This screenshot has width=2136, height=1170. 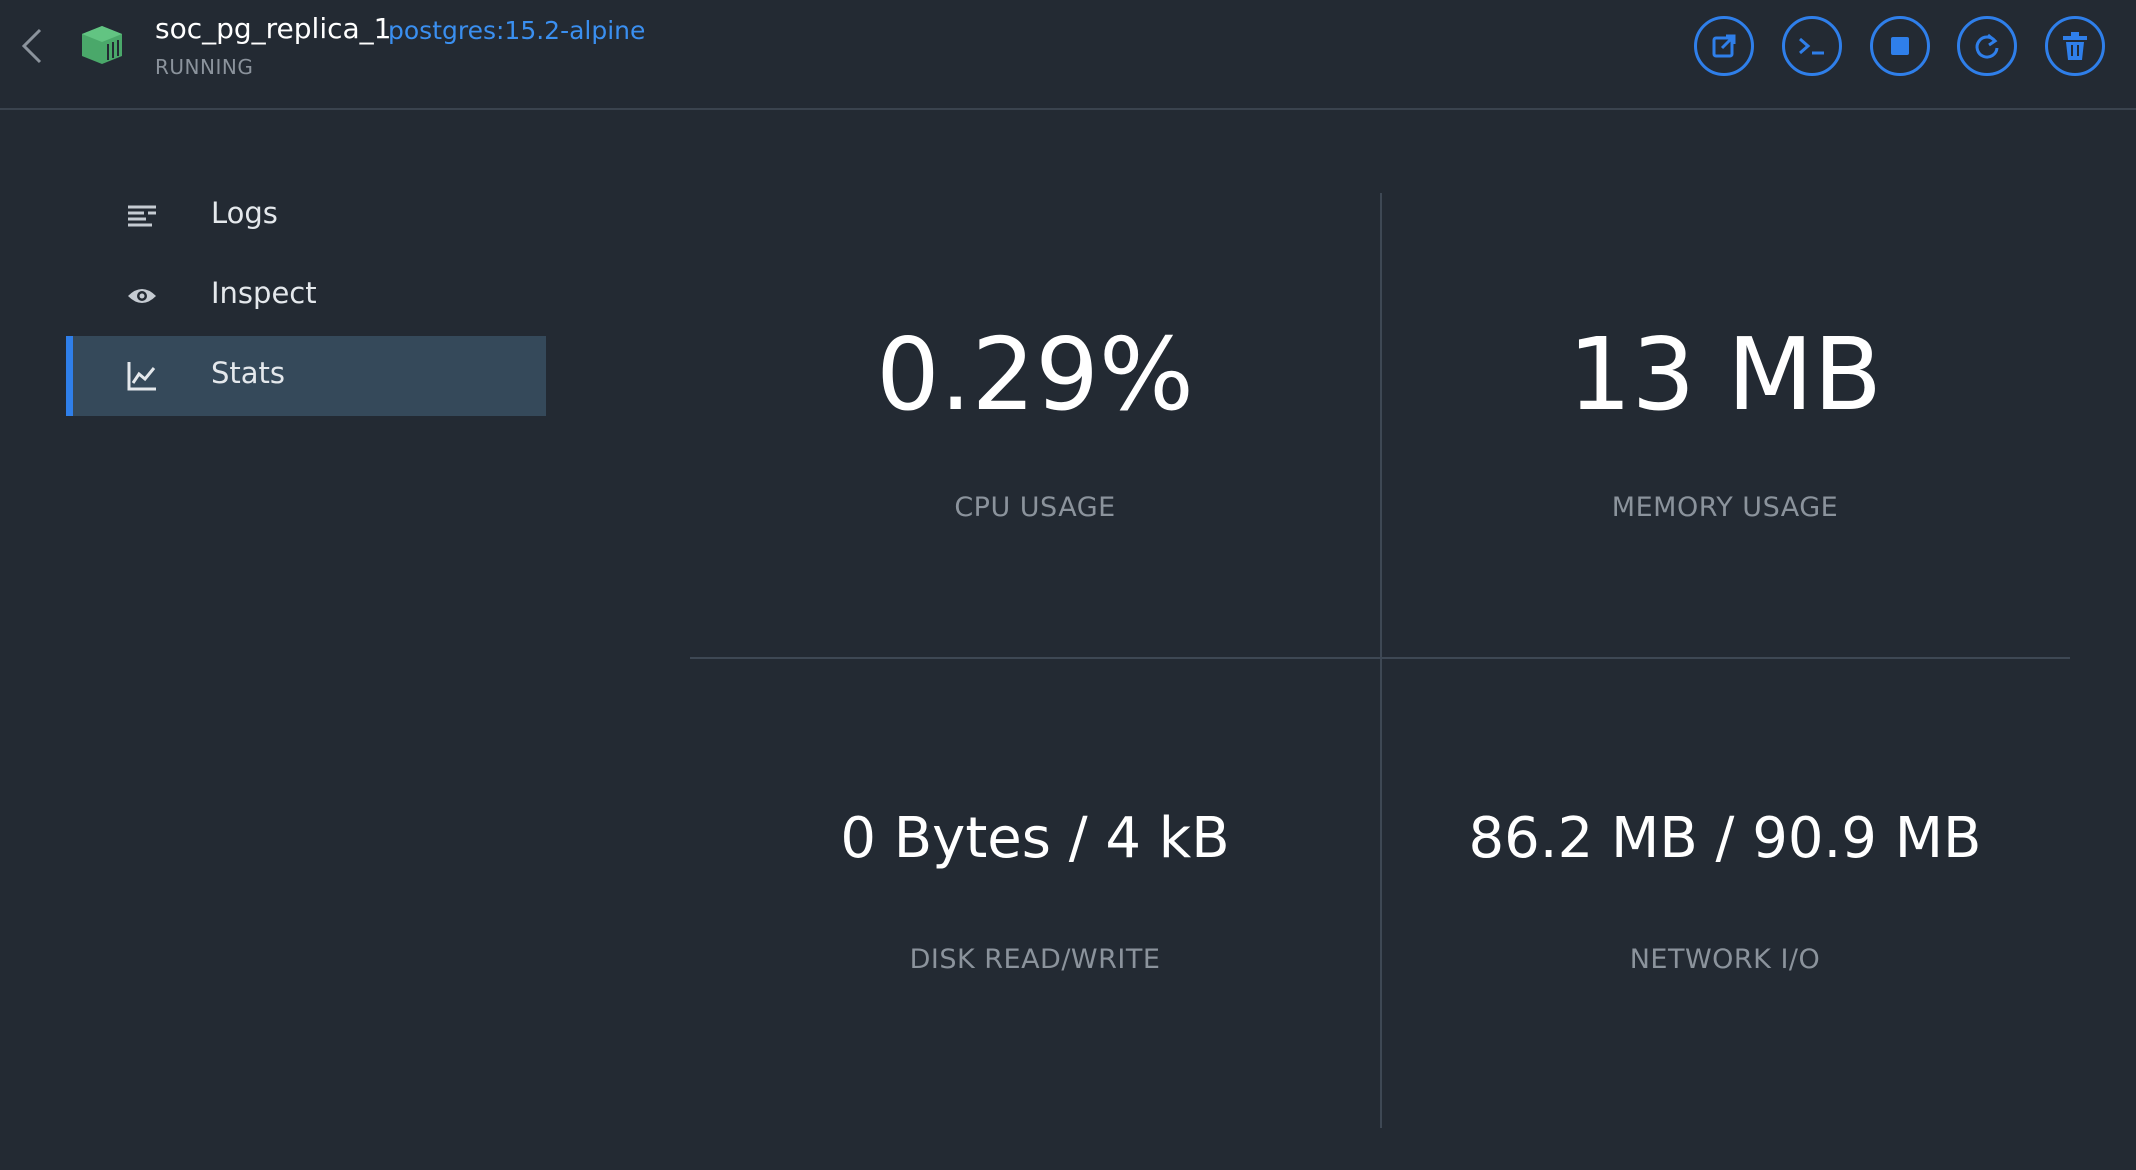 I want to click on logs-icon, so click(x=142, y=216).